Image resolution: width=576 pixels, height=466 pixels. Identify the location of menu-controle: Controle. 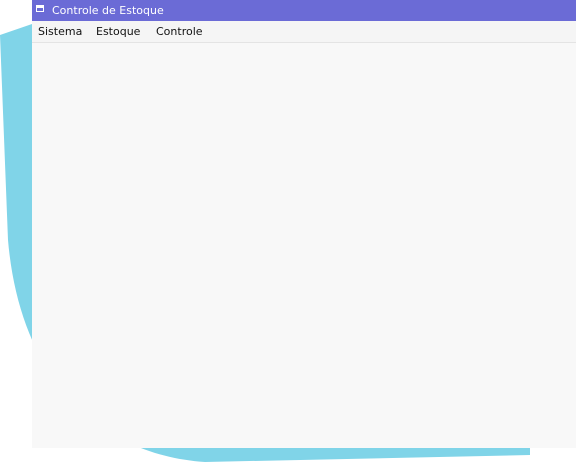
(179, 31).